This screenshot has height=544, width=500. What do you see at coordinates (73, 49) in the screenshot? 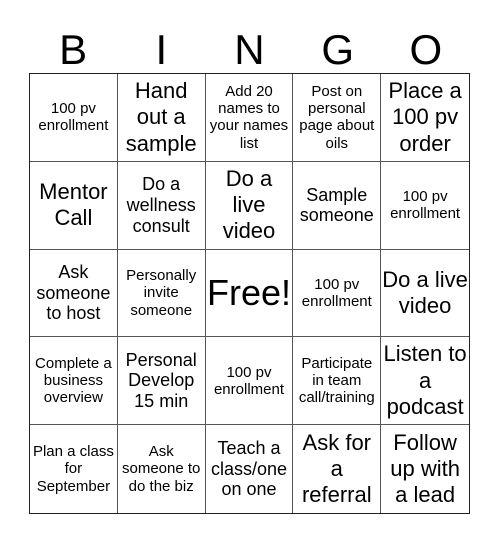
I see `header-letter-b: B` at bounding box center [73, 49].